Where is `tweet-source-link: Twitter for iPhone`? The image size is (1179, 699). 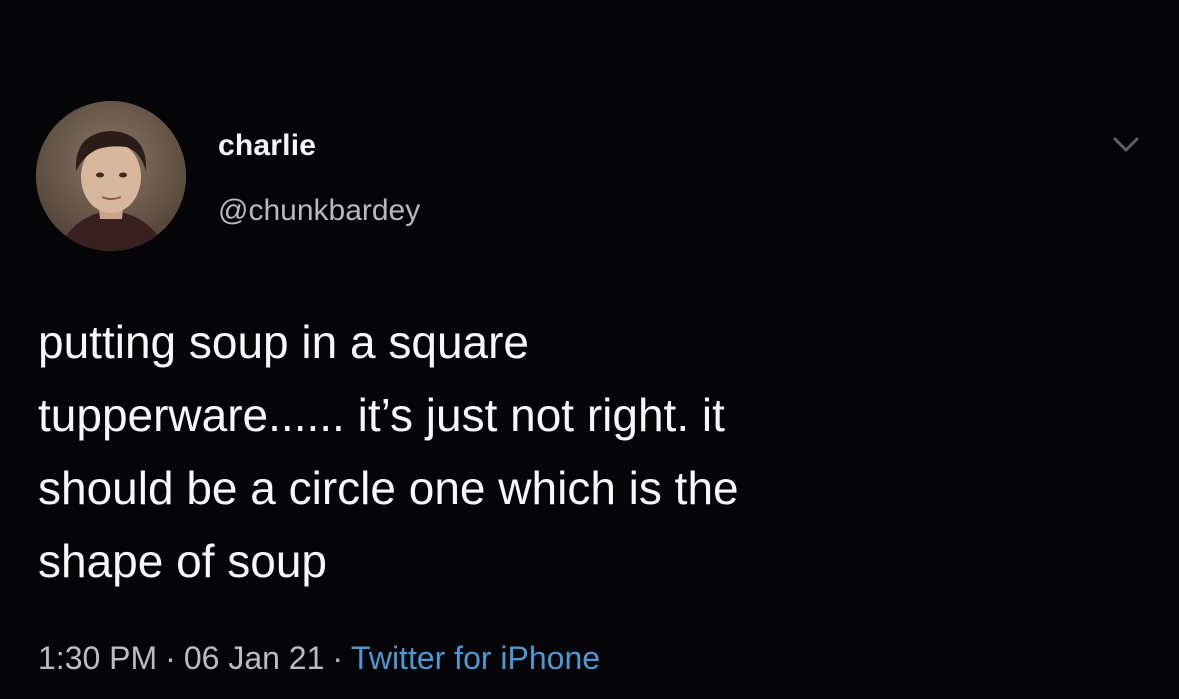
tweet-source-link: Twitter for iPhone is located at coordinates (475, 658).